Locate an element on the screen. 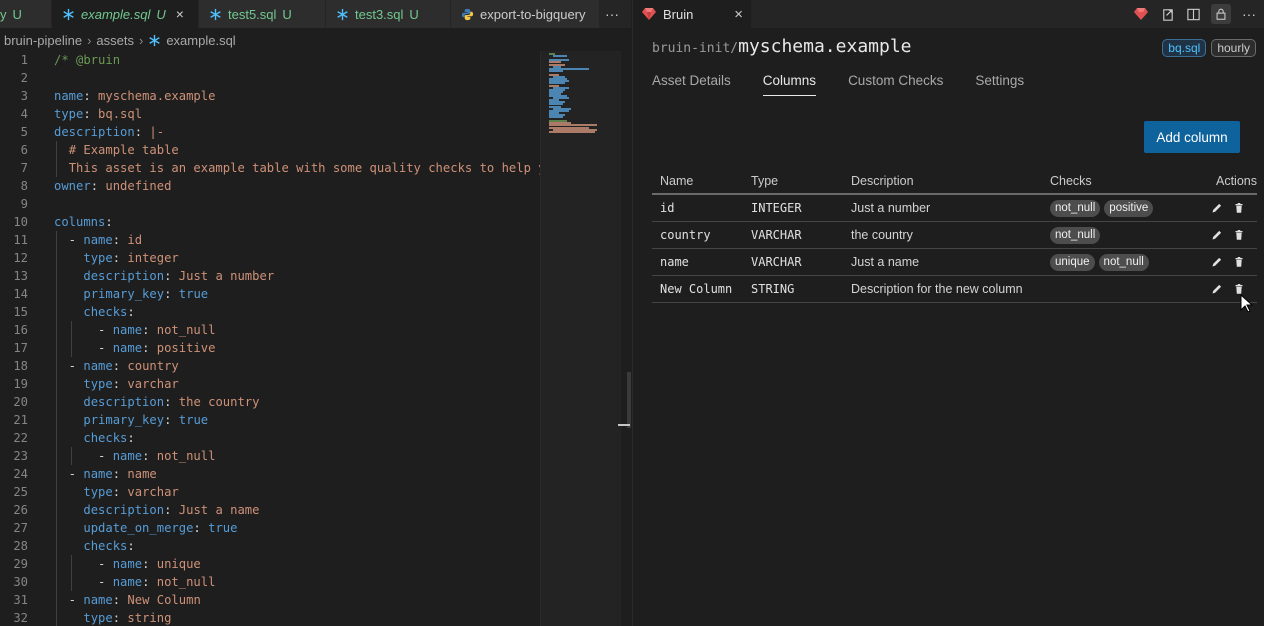 The width and height of the screenshot is (1264, 626). chevron-right-icon: › is located at coordinates (89, 40).